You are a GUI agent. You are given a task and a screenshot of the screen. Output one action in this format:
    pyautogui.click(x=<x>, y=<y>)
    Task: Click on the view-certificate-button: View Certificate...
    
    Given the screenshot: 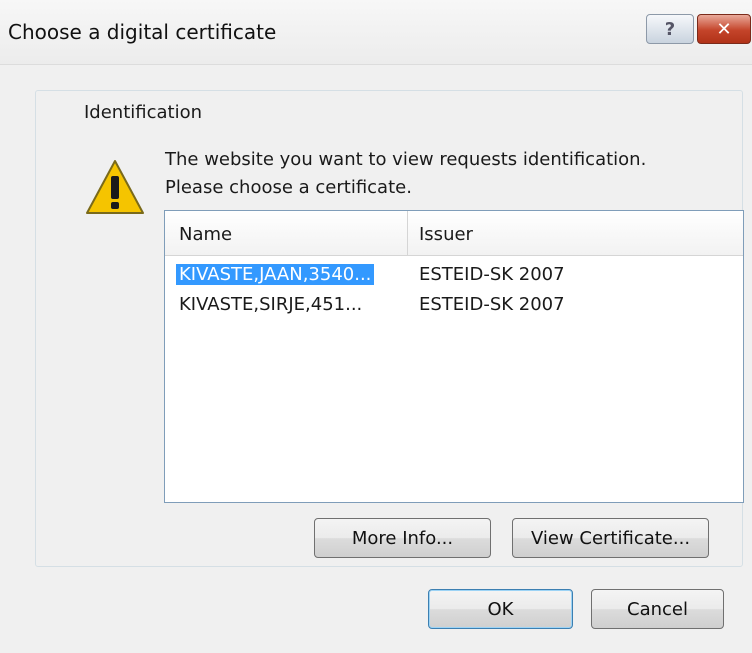 What is the action you would take?
    pyautogui.click(x=610, y=538)
    